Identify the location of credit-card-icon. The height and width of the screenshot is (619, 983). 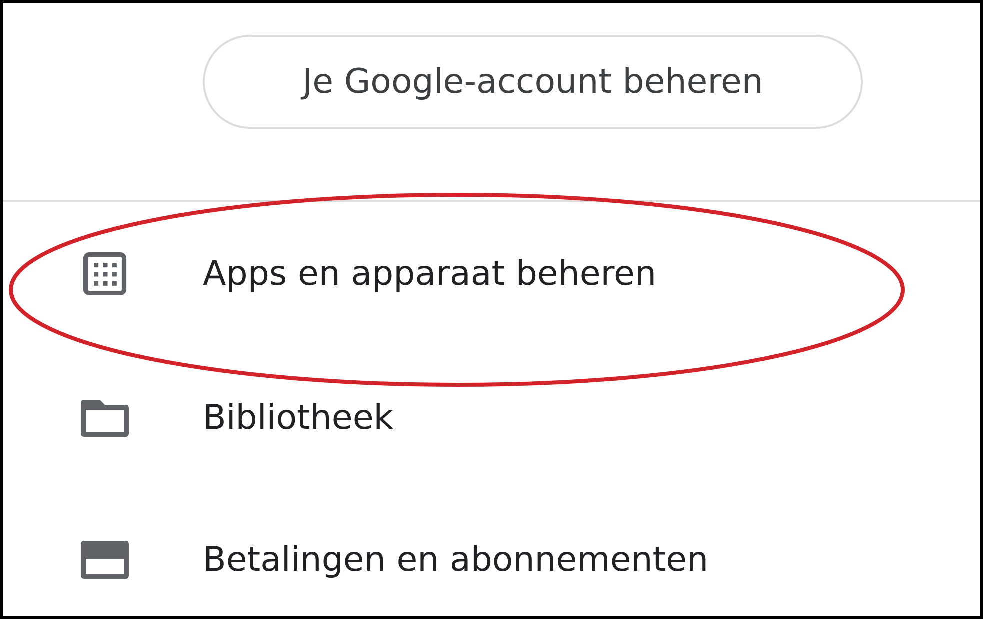
(105, 560).